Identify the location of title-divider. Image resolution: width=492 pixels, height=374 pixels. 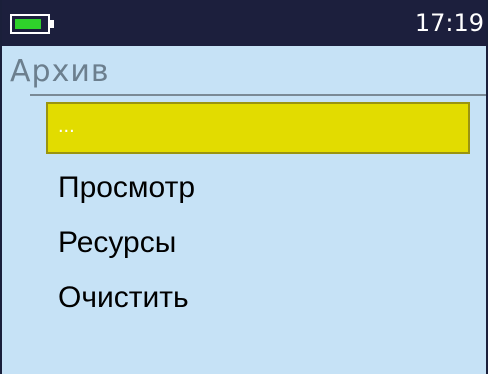
(258, 95).